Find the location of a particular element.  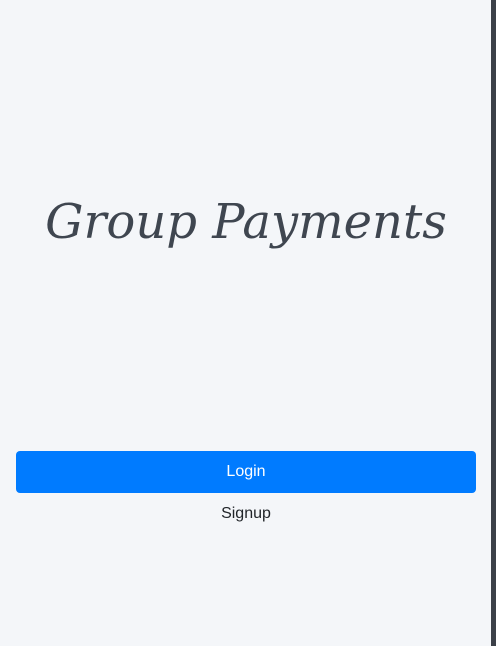

signup-link: Signup is located at coordinates (246, 514).